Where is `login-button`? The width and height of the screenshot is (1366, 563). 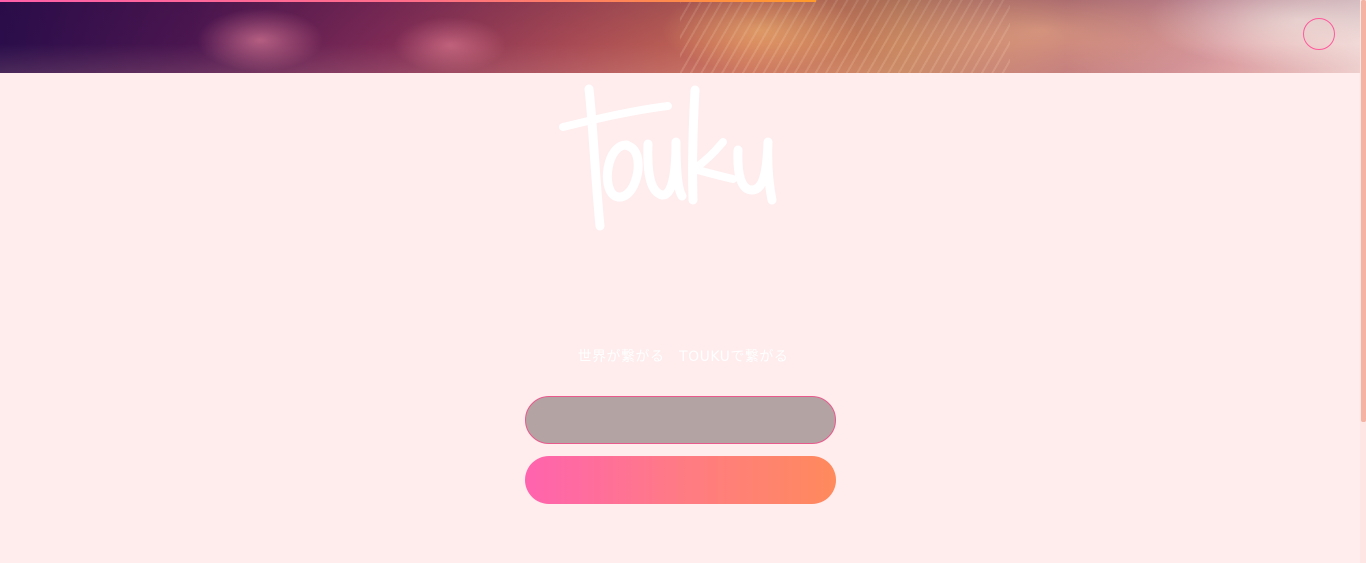
login-button is located at coordinates (680, 420).